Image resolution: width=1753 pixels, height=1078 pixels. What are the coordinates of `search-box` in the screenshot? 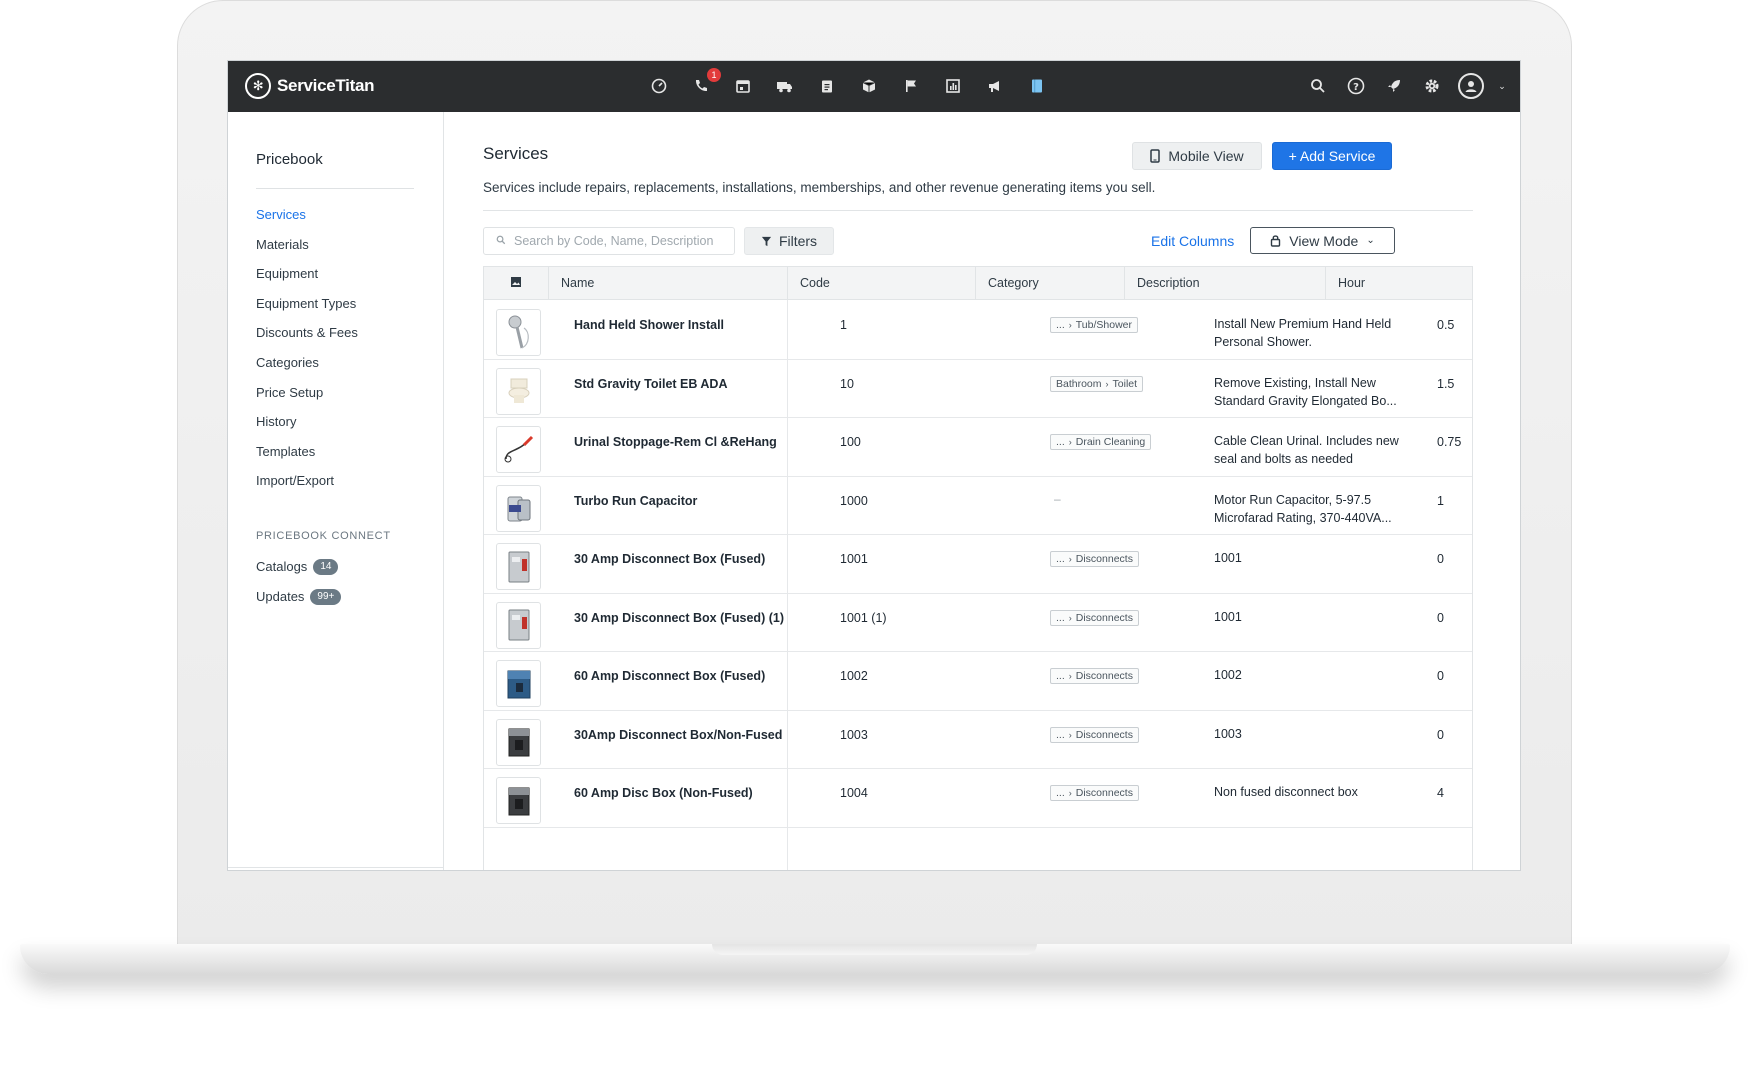 It's located at (609, 241).